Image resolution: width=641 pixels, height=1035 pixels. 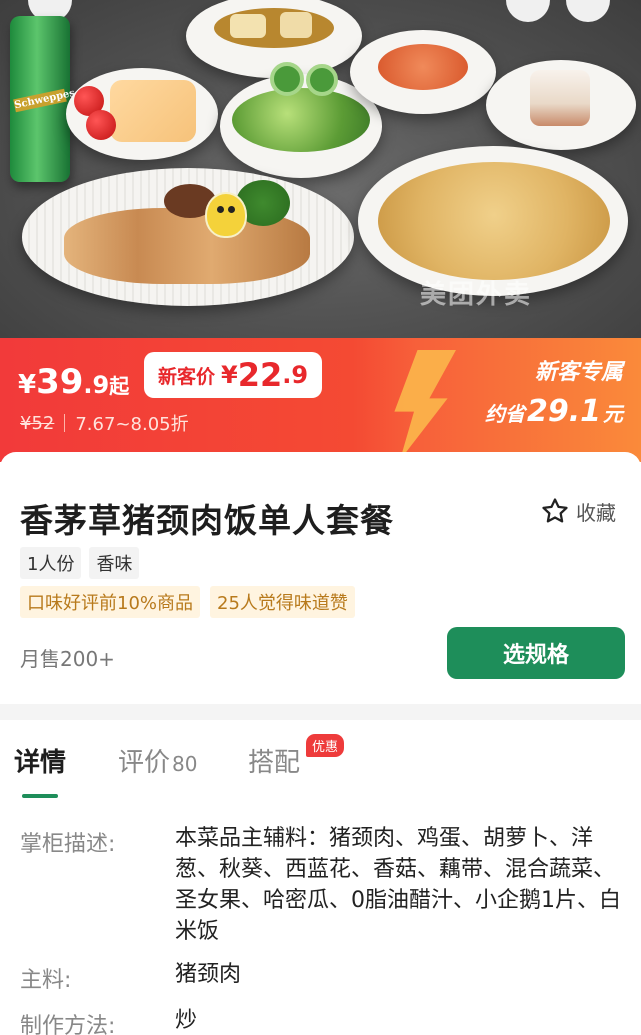 I want to click on product-title: 香茅草猪颈肉饭单人套餐, so click(x=207, y=520).